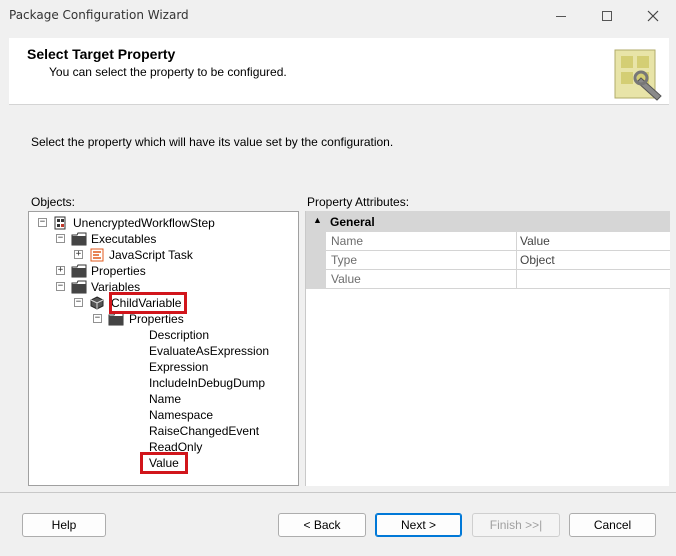  I want to click on objects-label: Objects:, so click(53, 202).